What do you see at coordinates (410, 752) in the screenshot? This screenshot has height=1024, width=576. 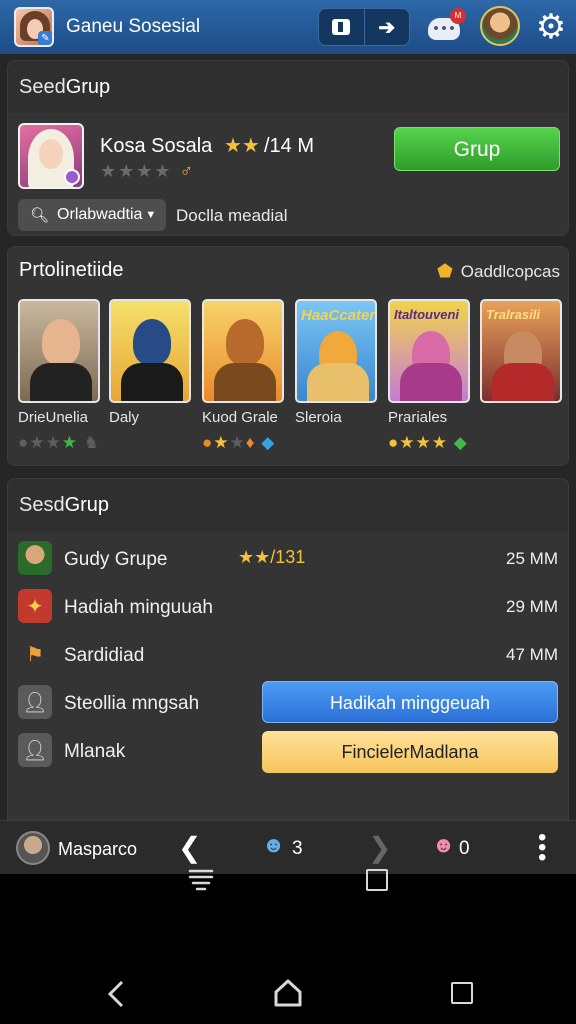 I see `finalize-button: FincielerMadlana` at bounding box center [410, 752].